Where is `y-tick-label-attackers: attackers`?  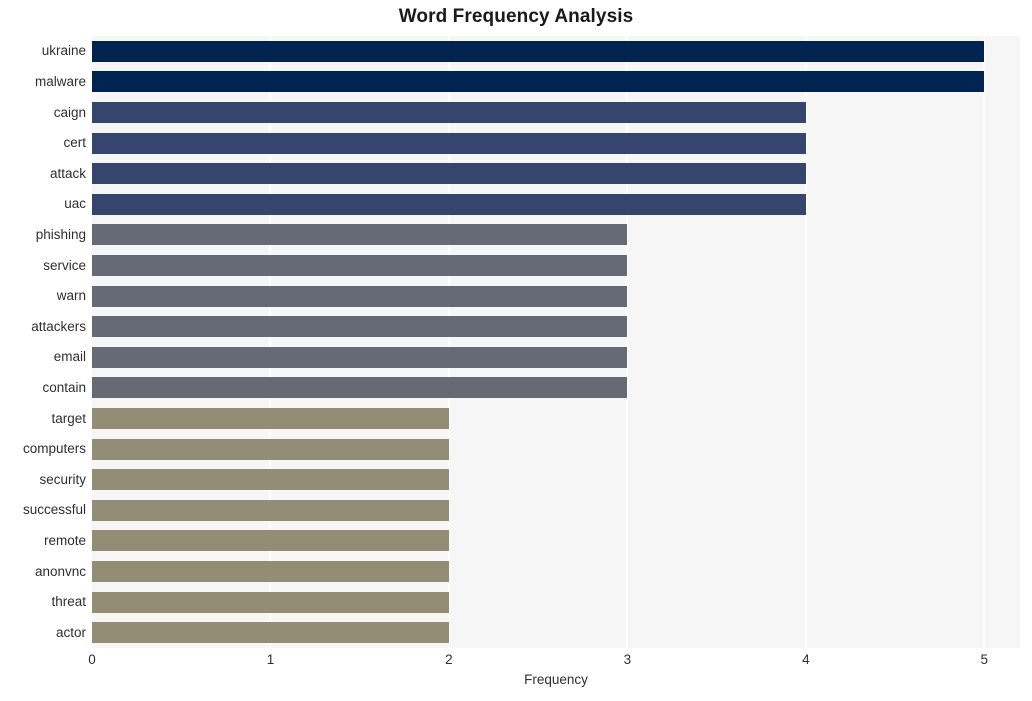
y-tick-label-attackers: attackers is located at coordinates (58, 326).